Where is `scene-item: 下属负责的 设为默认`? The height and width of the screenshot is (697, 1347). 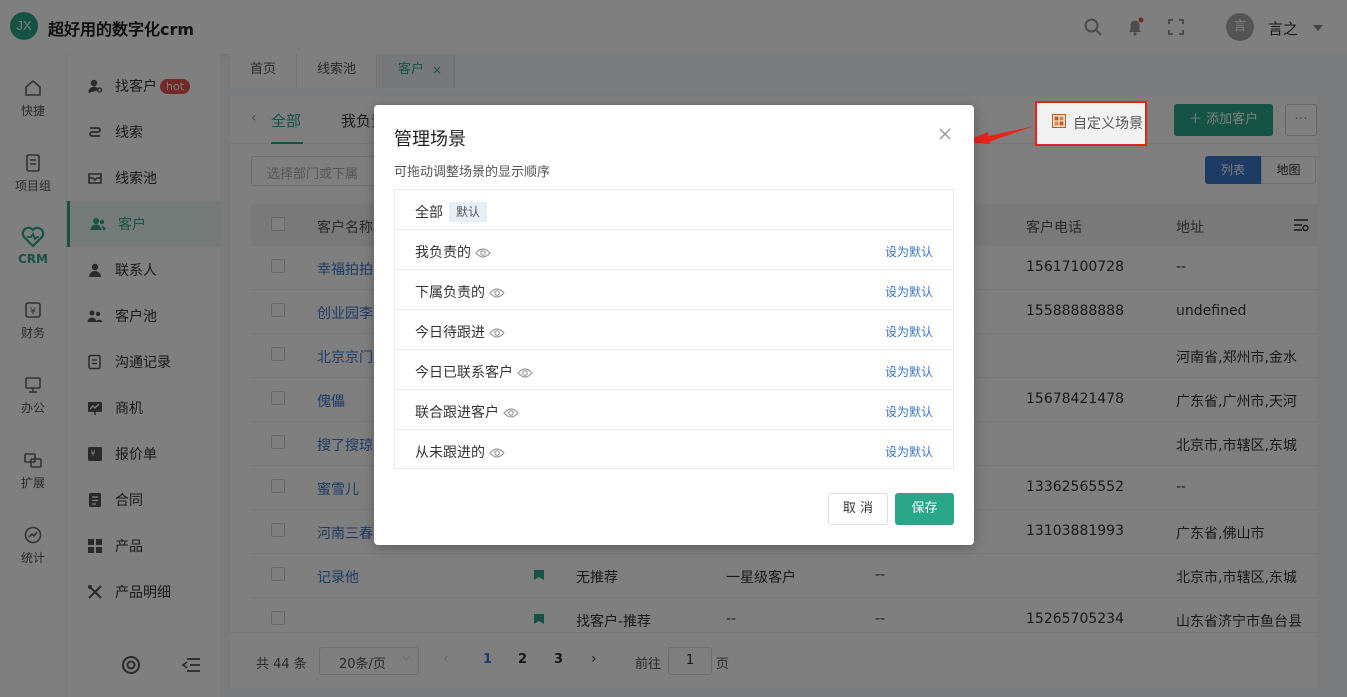
scene-item: 下属负责的 设为默认 is located at coordinates (674, 290).